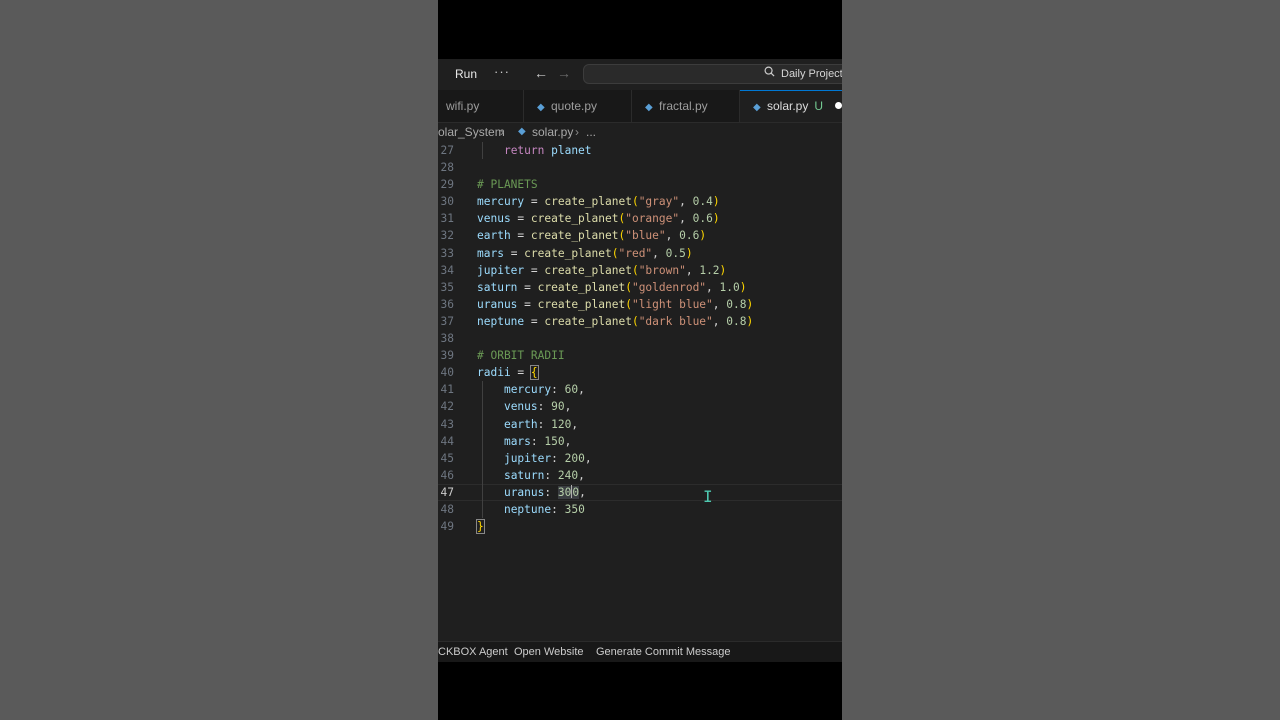 This screenshot has height=720, width=1280. Describe the element at coordinates (640, 218) in the screenshot. I see `code-line: 31 venus = create_planet("orange", 0.6)` at that location.